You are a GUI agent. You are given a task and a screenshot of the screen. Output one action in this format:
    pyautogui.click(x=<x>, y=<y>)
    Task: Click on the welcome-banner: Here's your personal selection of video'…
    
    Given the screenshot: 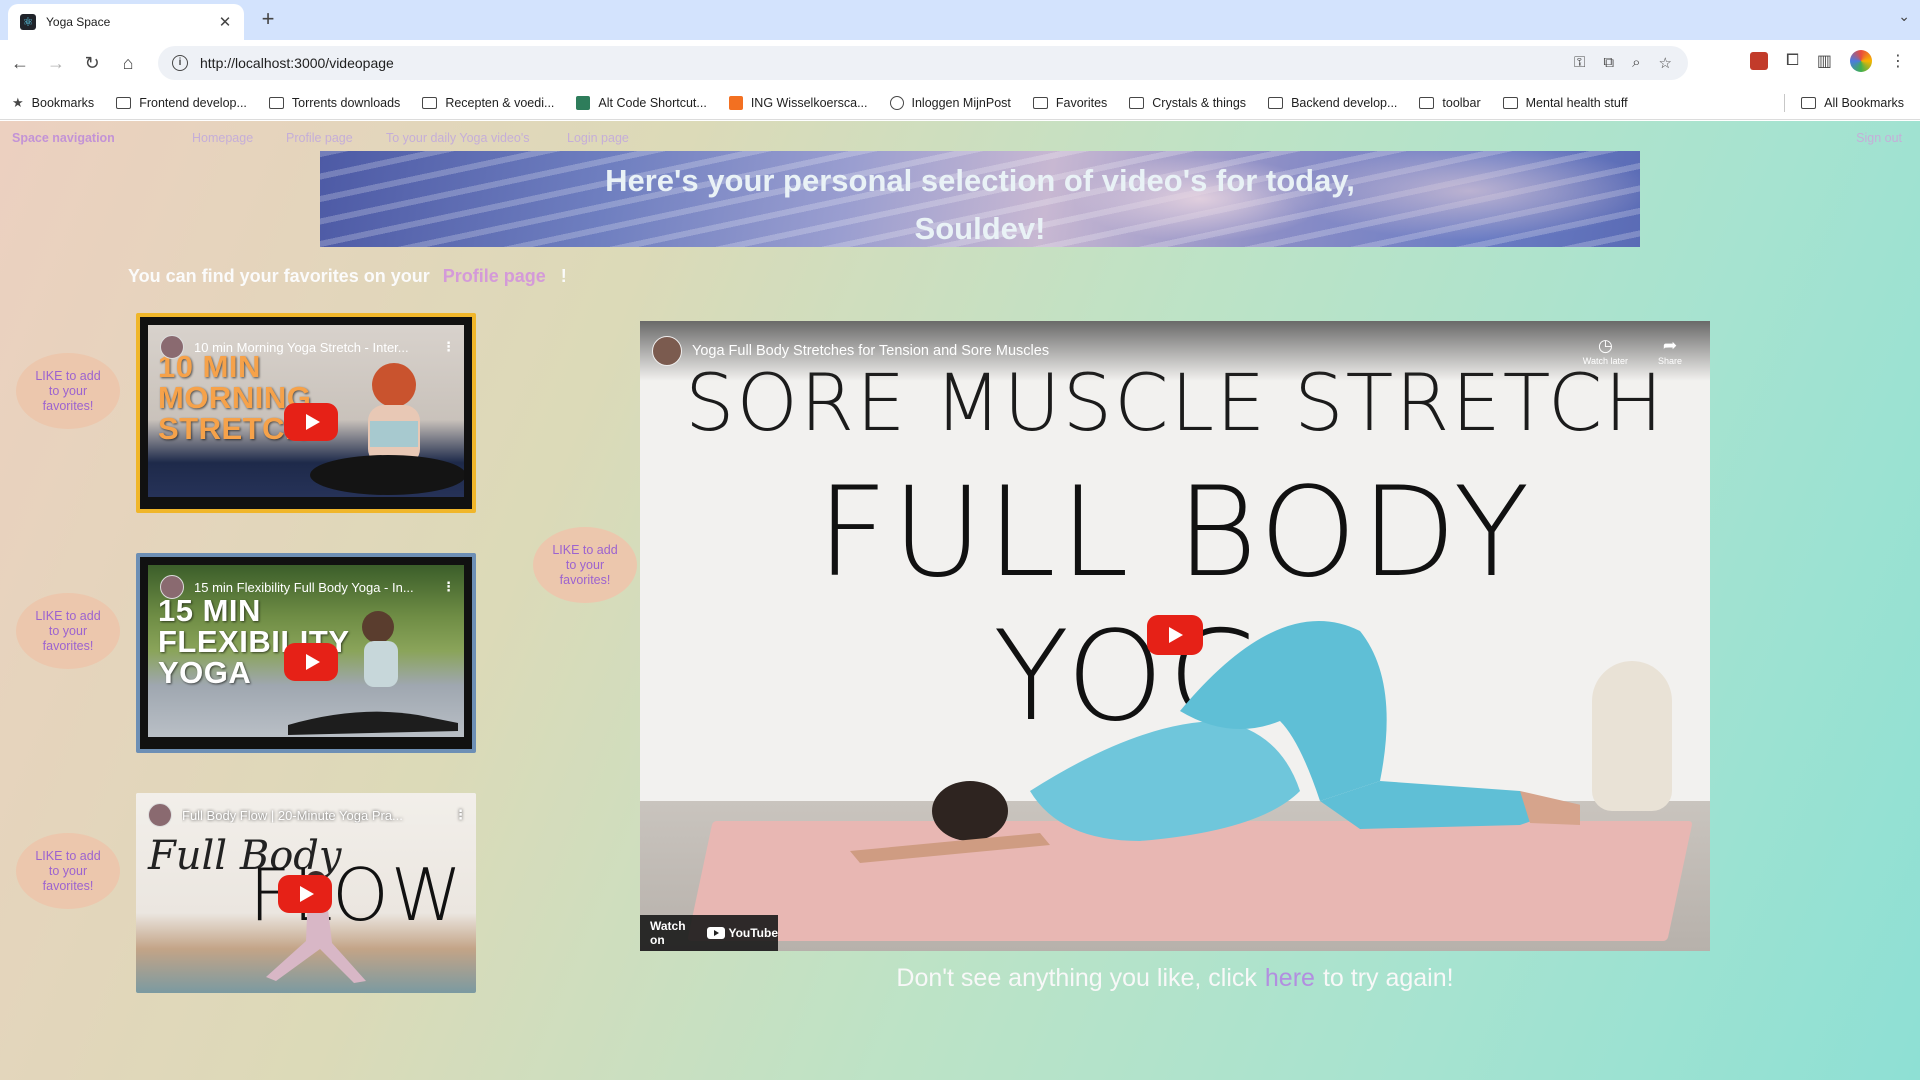 What is the action you would take?
    pyautogui.click(x=980, y=199)
    